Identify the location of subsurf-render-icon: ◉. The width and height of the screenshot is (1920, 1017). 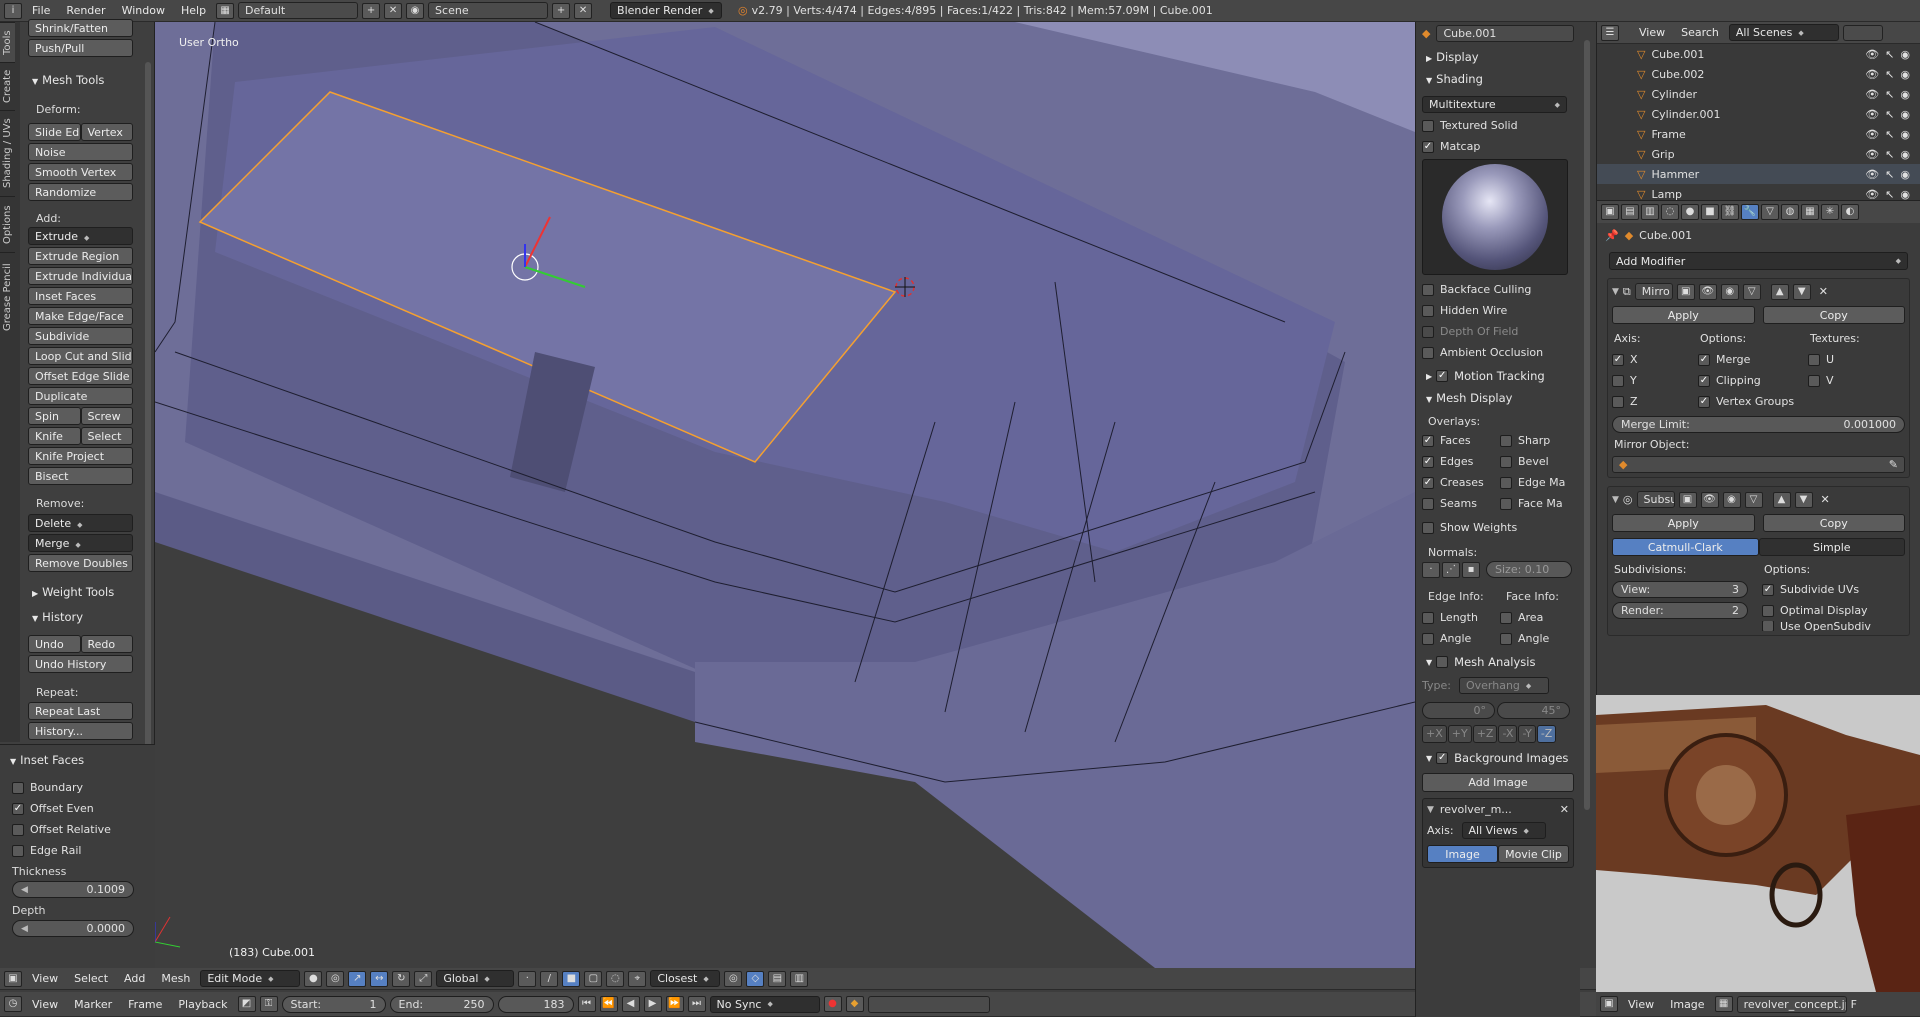
(1731, 499).